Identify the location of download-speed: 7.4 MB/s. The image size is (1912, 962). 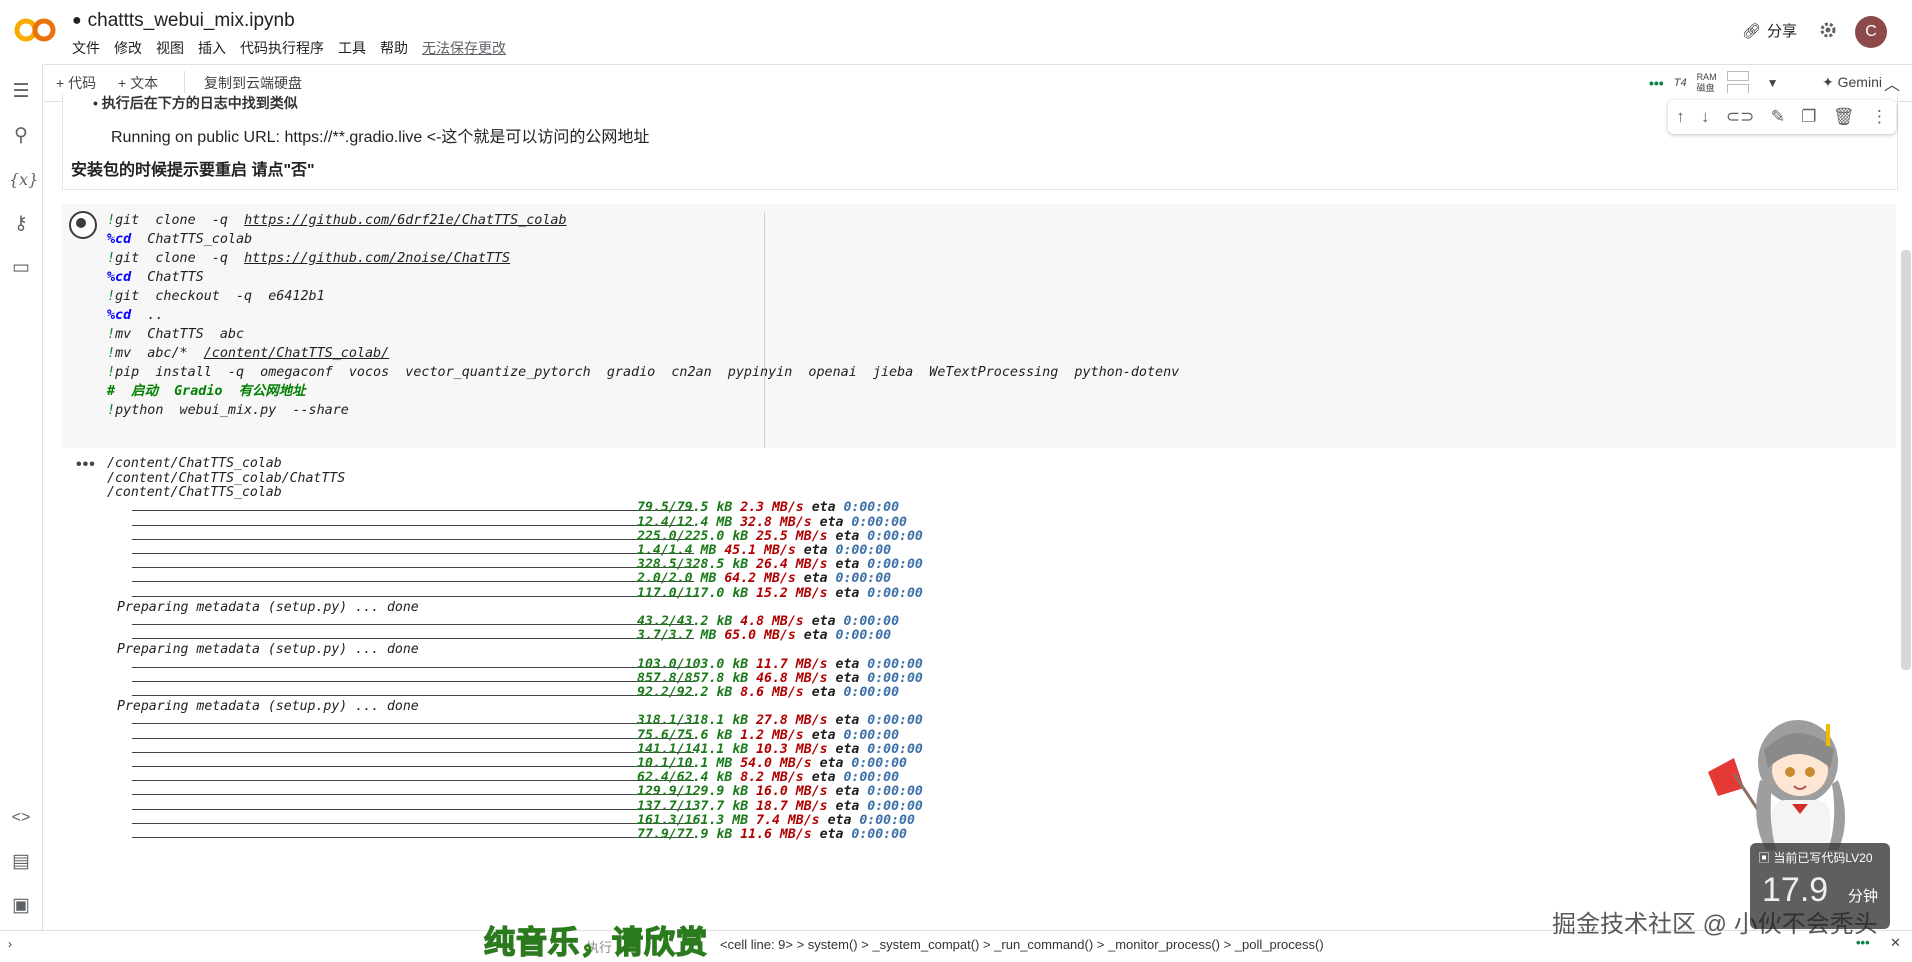
(792, 820).